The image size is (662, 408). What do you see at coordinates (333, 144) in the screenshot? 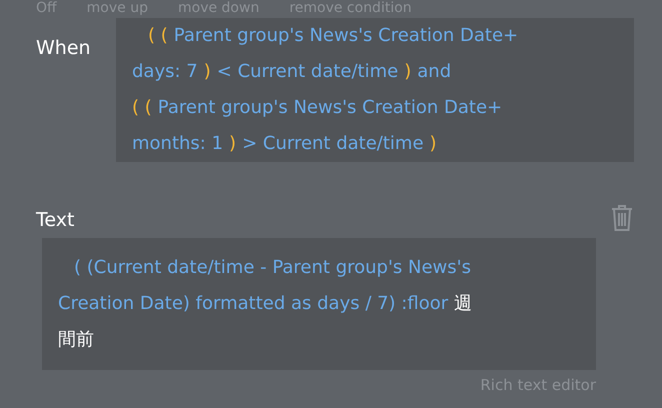
I see `expression-token: > Current date/time` at bounding box center [333, 144].